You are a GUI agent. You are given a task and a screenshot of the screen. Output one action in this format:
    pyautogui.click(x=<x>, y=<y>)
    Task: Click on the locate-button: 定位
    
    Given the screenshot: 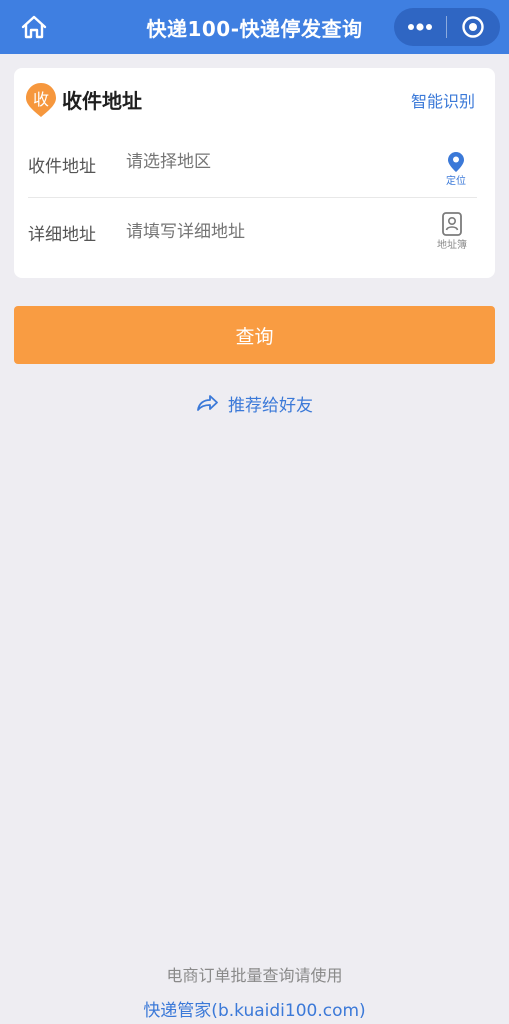 What is the action you would take?
    pyautogui.click(x=456, y=169)
    